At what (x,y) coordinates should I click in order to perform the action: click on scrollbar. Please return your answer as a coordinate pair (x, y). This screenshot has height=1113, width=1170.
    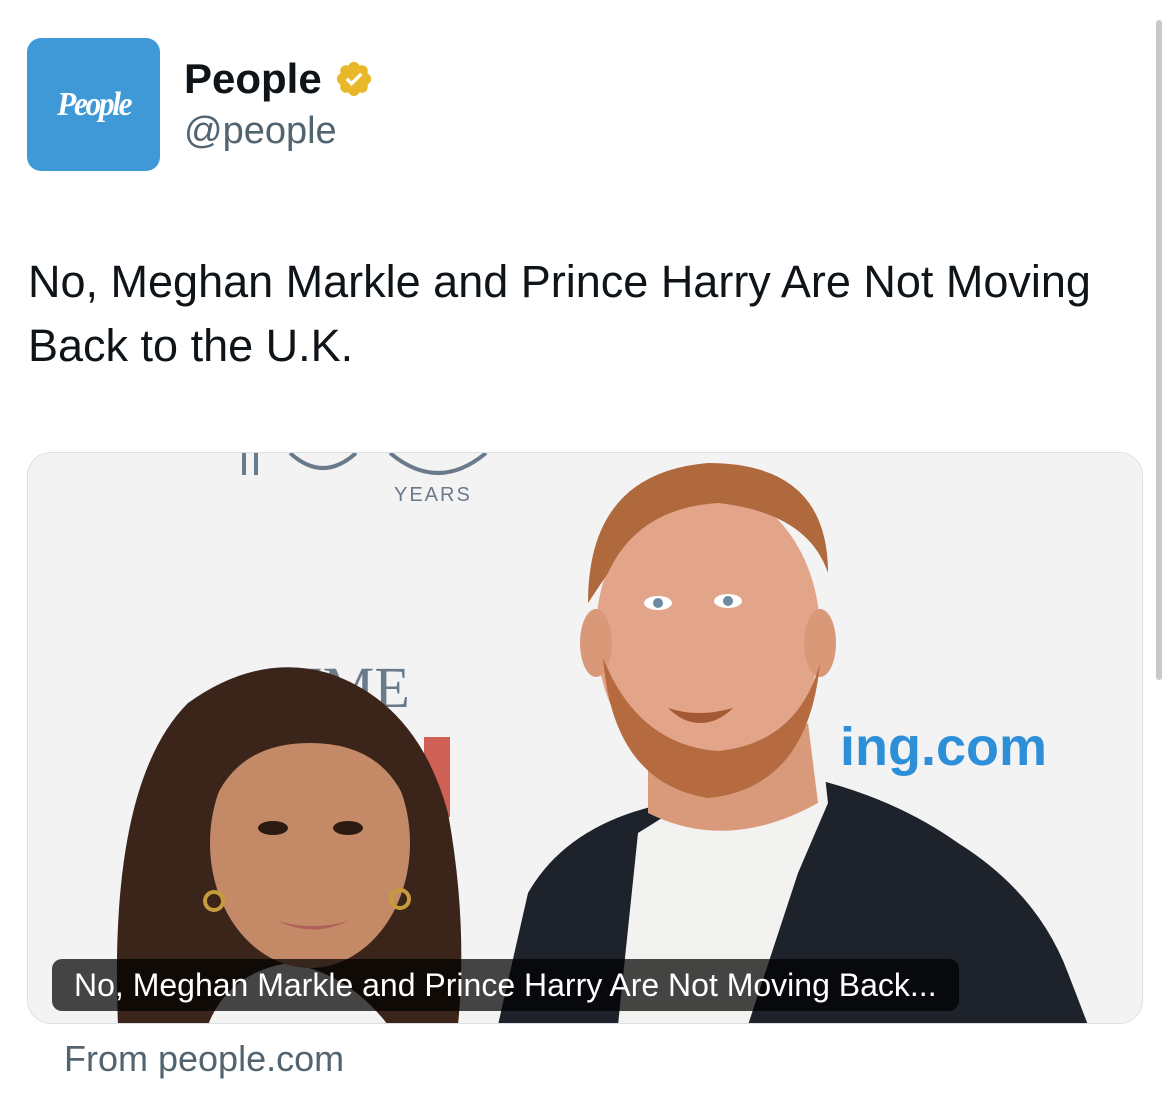
    Looking at the image, I should click on (1160, 355).